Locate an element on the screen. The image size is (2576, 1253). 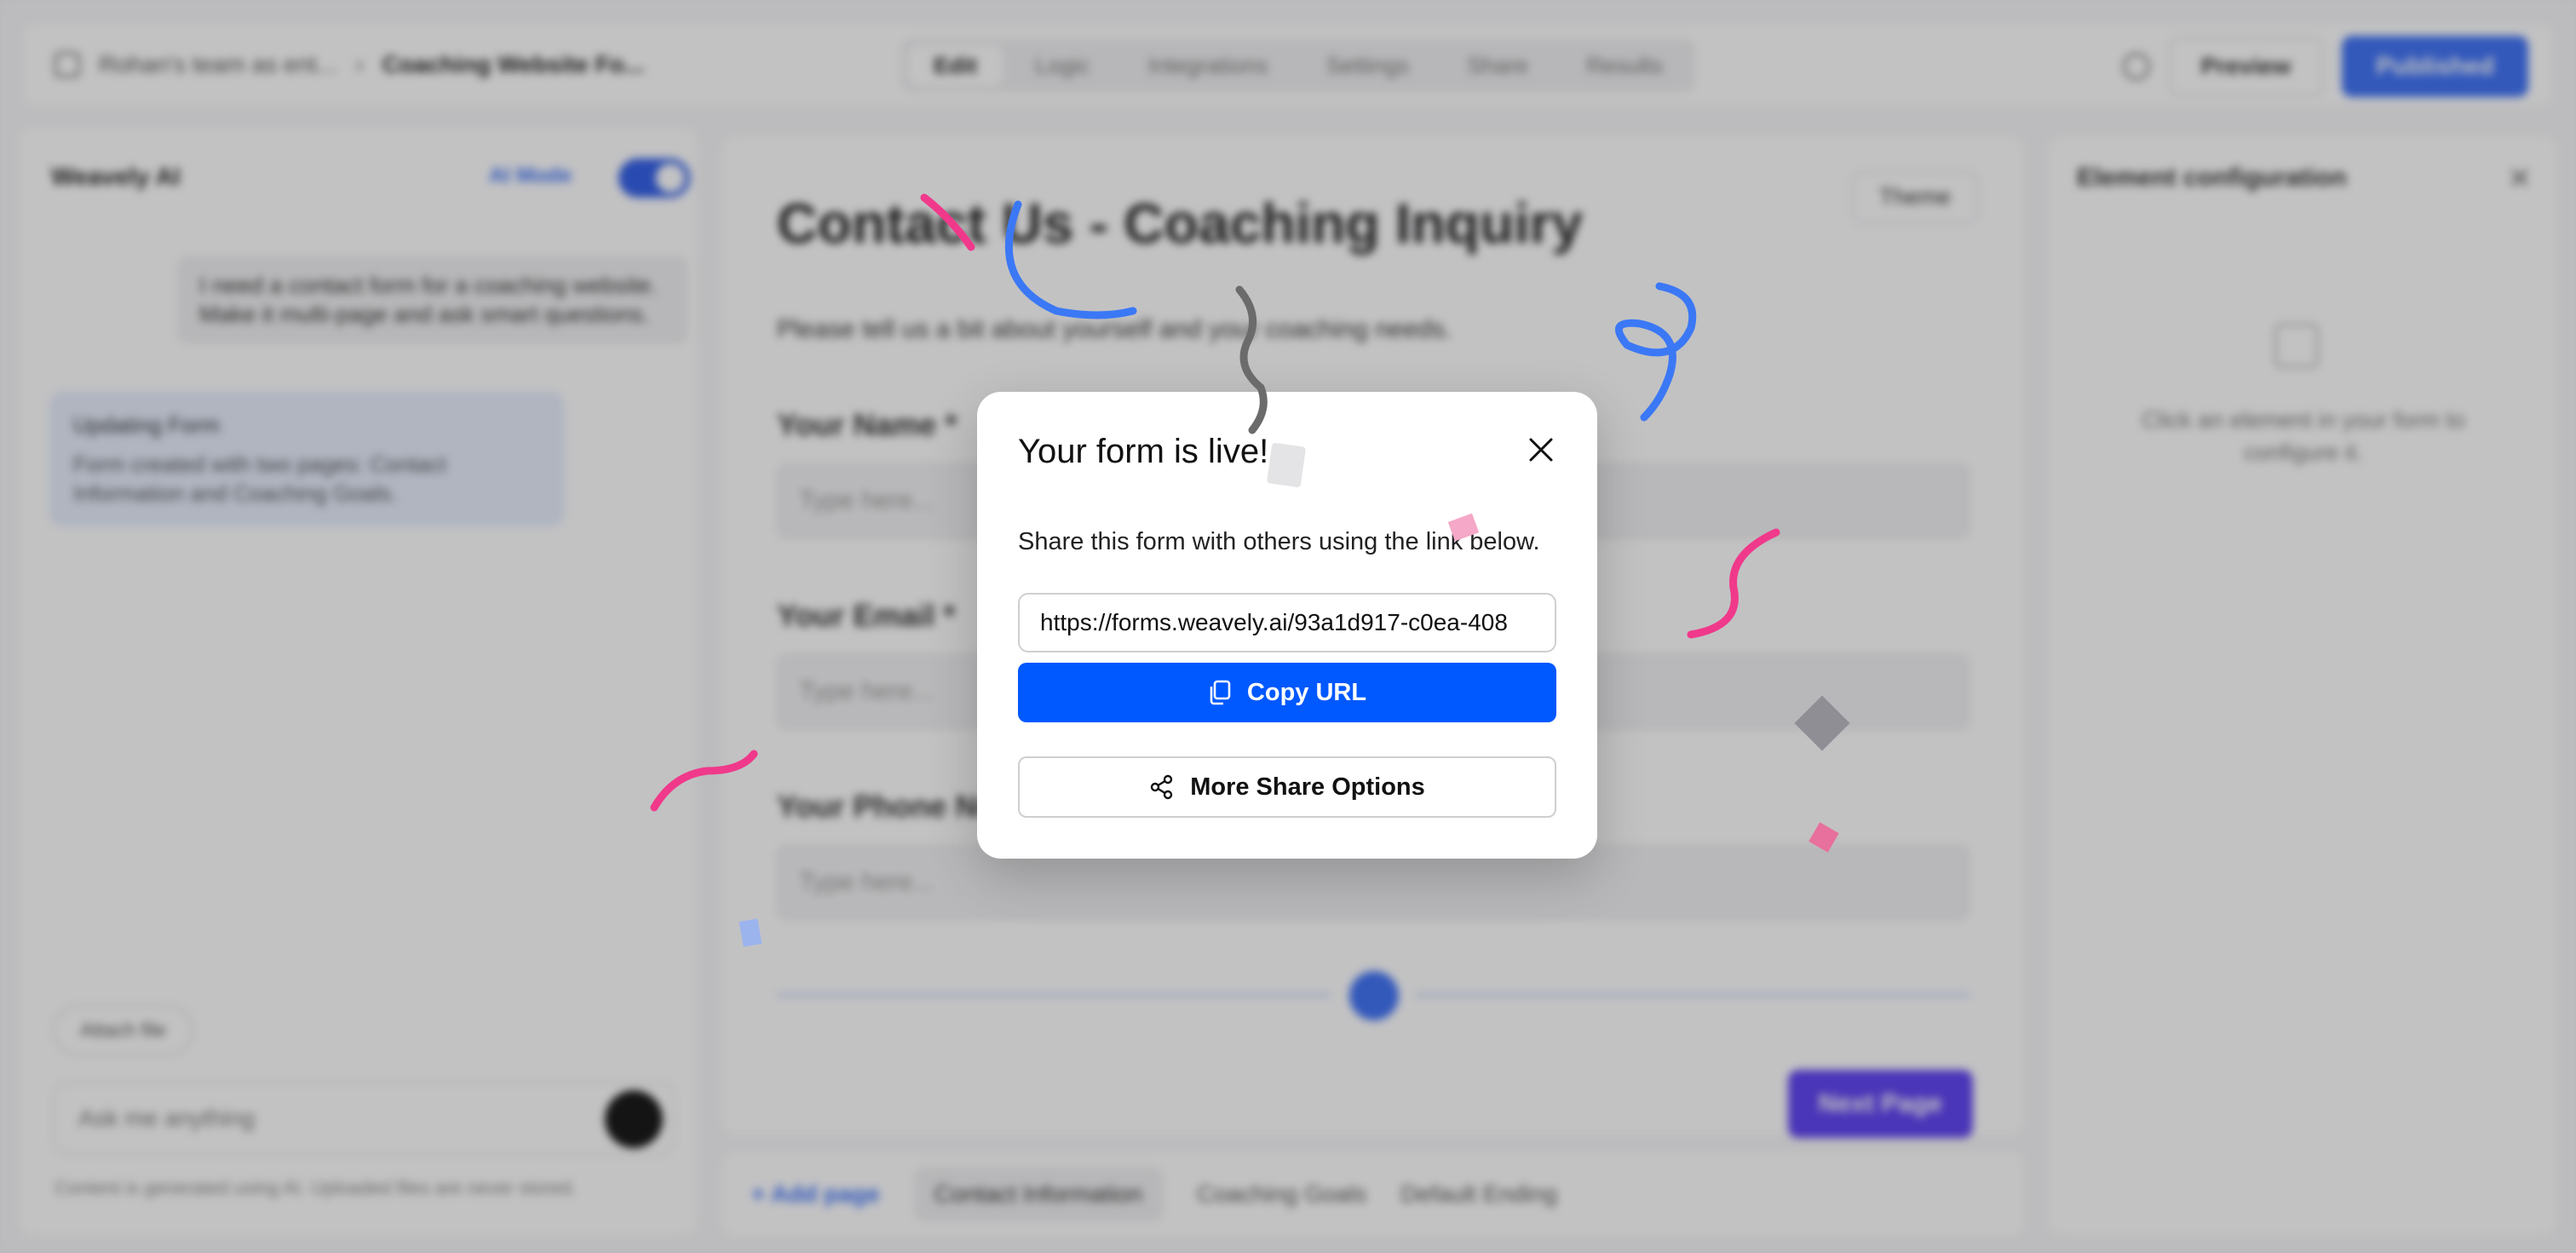
copy-icon is located at coordinates (1220, 692).